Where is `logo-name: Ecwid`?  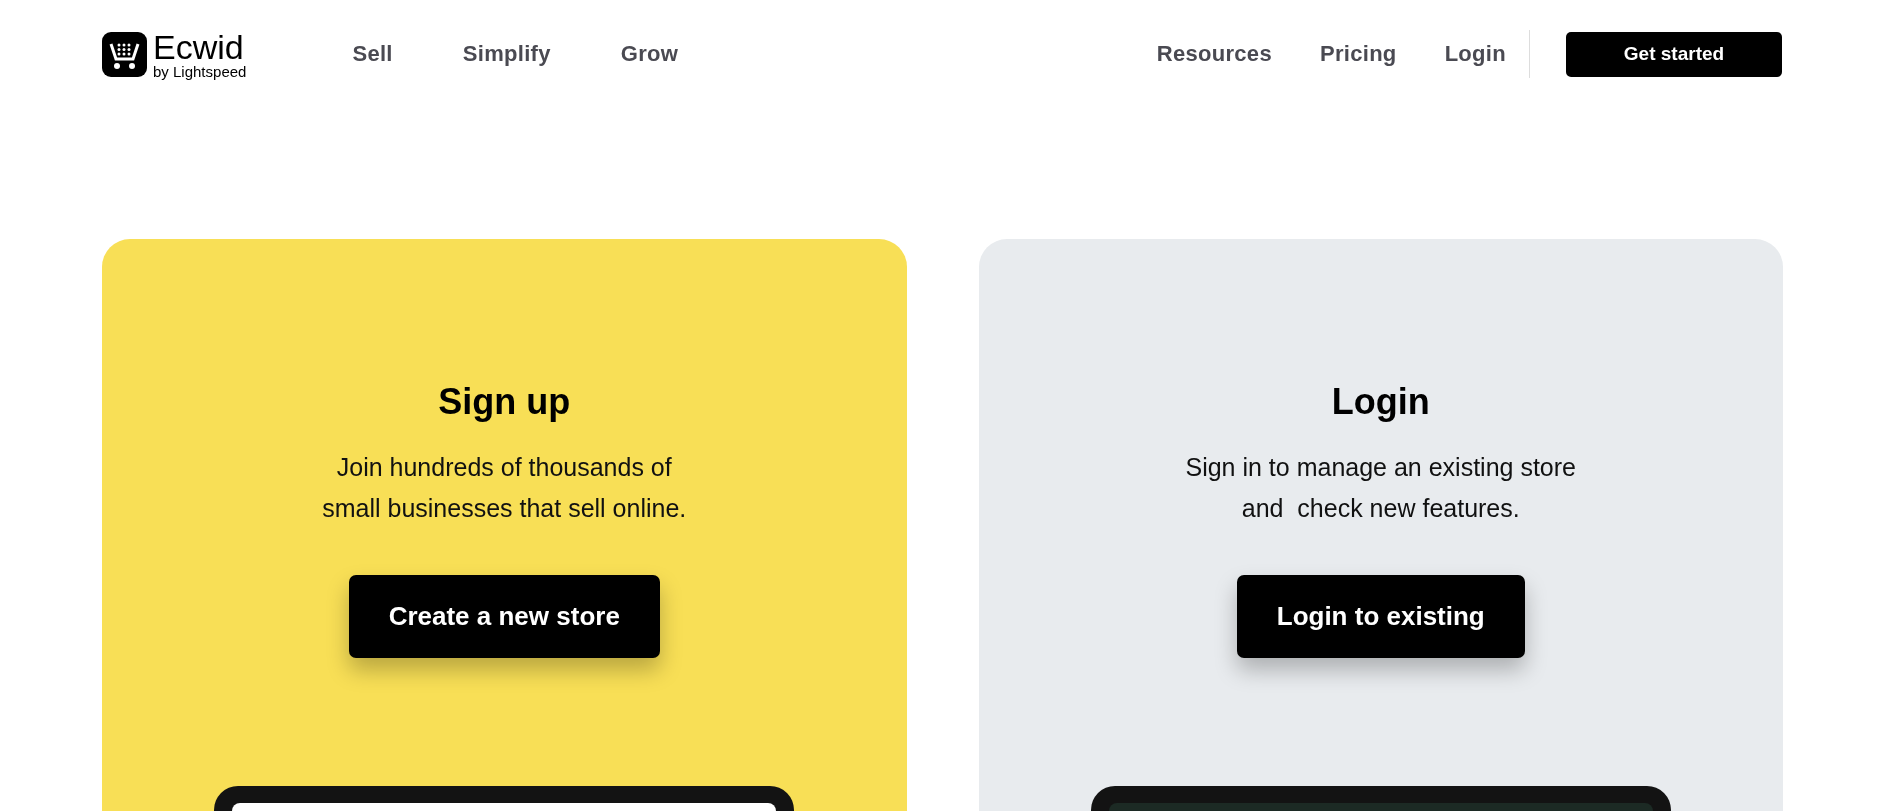 logo-name: Ecwid is located at coordinates (199, 46).